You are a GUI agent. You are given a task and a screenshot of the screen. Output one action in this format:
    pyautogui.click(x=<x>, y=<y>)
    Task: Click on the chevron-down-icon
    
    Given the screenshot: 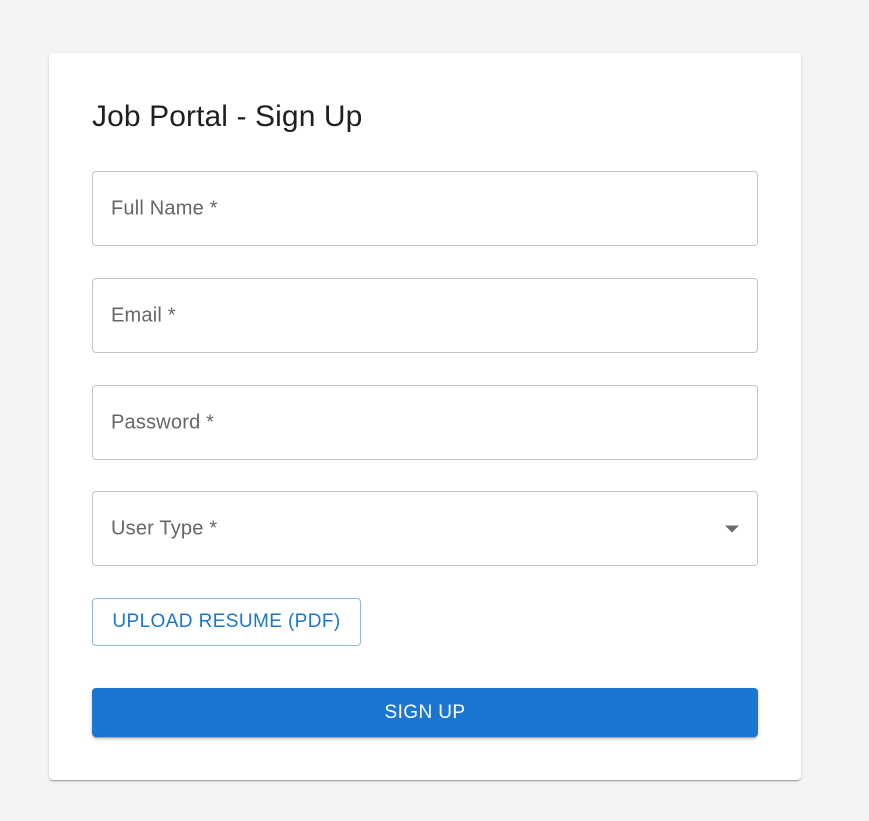 What is the action you would take?
    pyautogui.click(x=732, y=528)
    